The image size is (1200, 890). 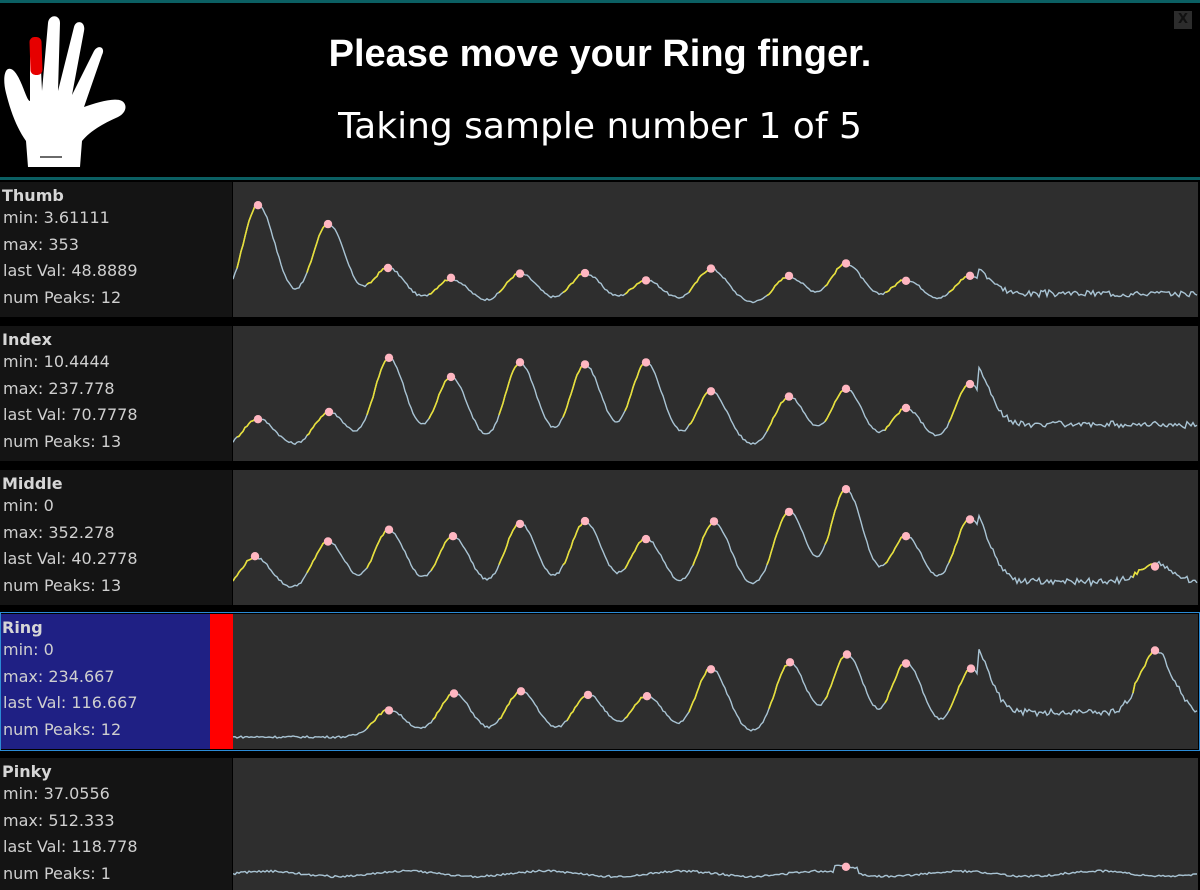 What do you see at coordinates (600, 126) in the screenshot?
I see `sample-progress-text: Taking sample number 1 of 5` at bounding box center [600, 126].